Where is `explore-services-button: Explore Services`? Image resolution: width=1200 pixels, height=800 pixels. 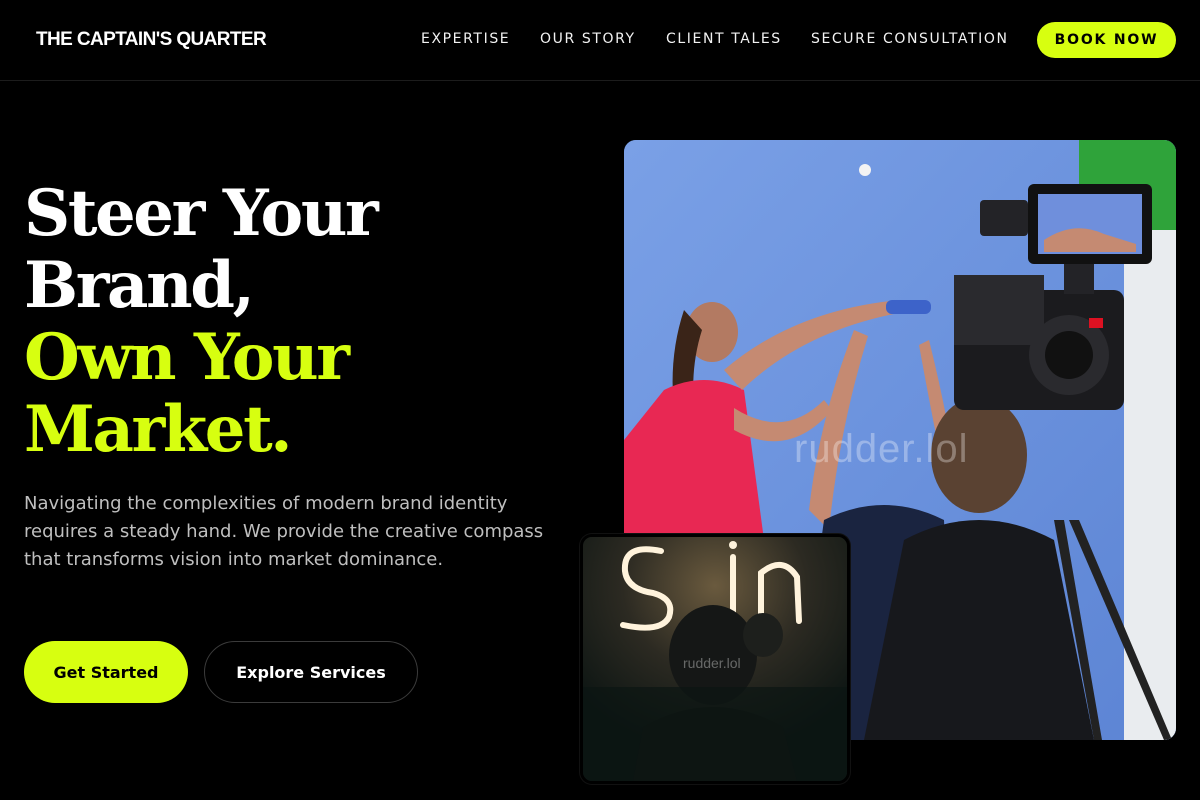
explore-services-button: Explore Services is located at coordinates (311, 672).